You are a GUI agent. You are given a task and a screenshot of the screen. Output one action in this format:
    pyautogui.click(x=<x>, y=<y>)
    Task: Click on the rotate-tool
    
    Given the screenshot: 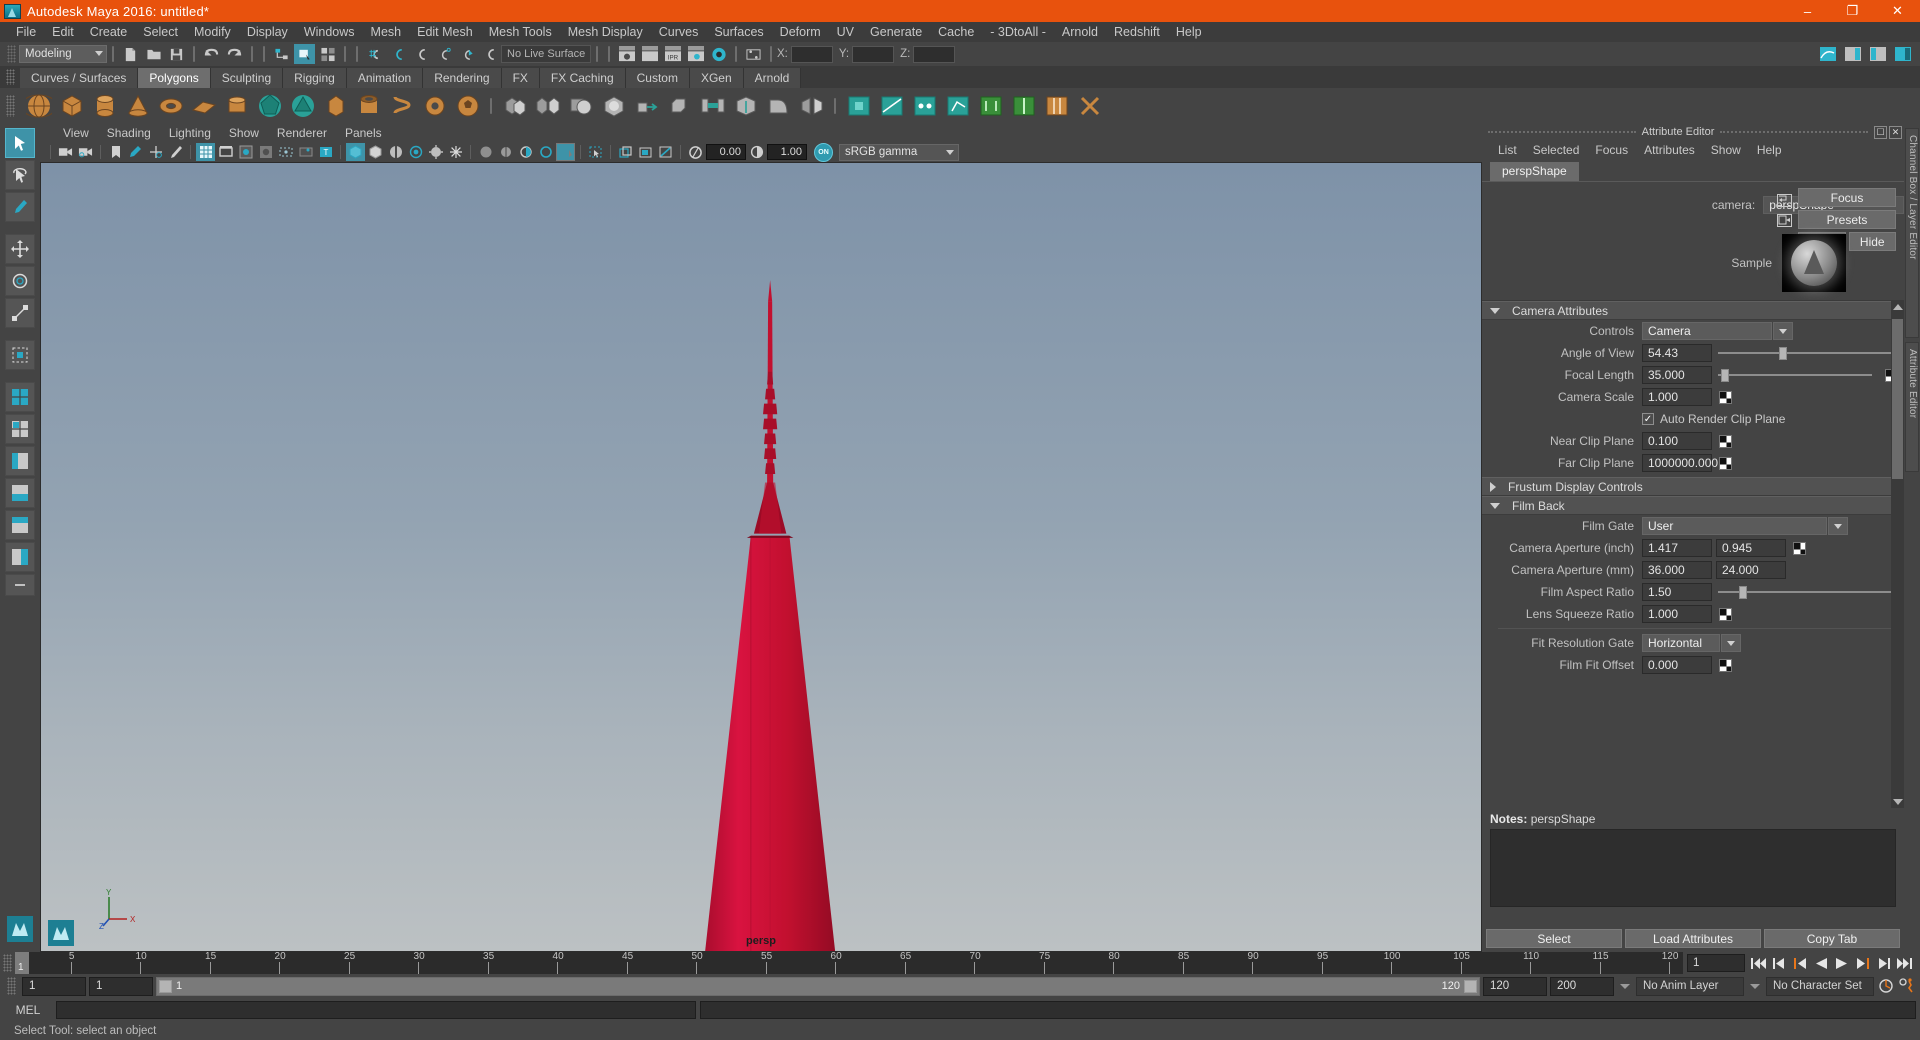 What is the action you would take?
    pyautogui.click(x=20, y=281)
    